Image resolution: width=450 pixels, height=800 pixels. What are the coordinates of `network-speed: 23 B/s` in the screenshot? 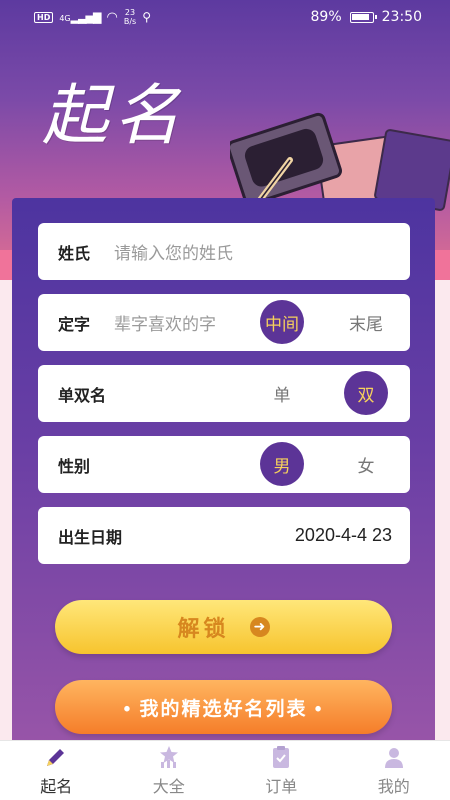 It's located at (130, 17).